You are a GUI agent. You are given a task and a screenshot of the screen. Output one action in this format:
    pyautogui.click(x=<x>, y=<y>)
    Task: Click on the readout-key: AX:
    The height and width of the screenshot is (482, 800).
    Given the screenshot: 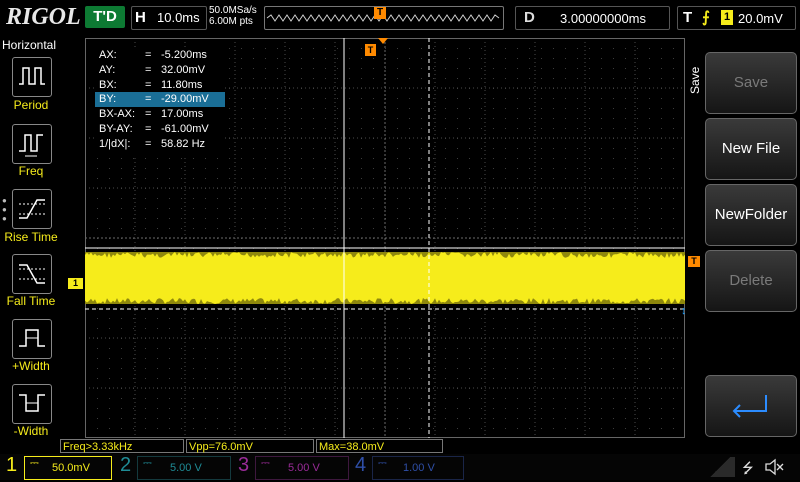 What is the action you would take?
    pyautogui.click(x=108, y=55)
    